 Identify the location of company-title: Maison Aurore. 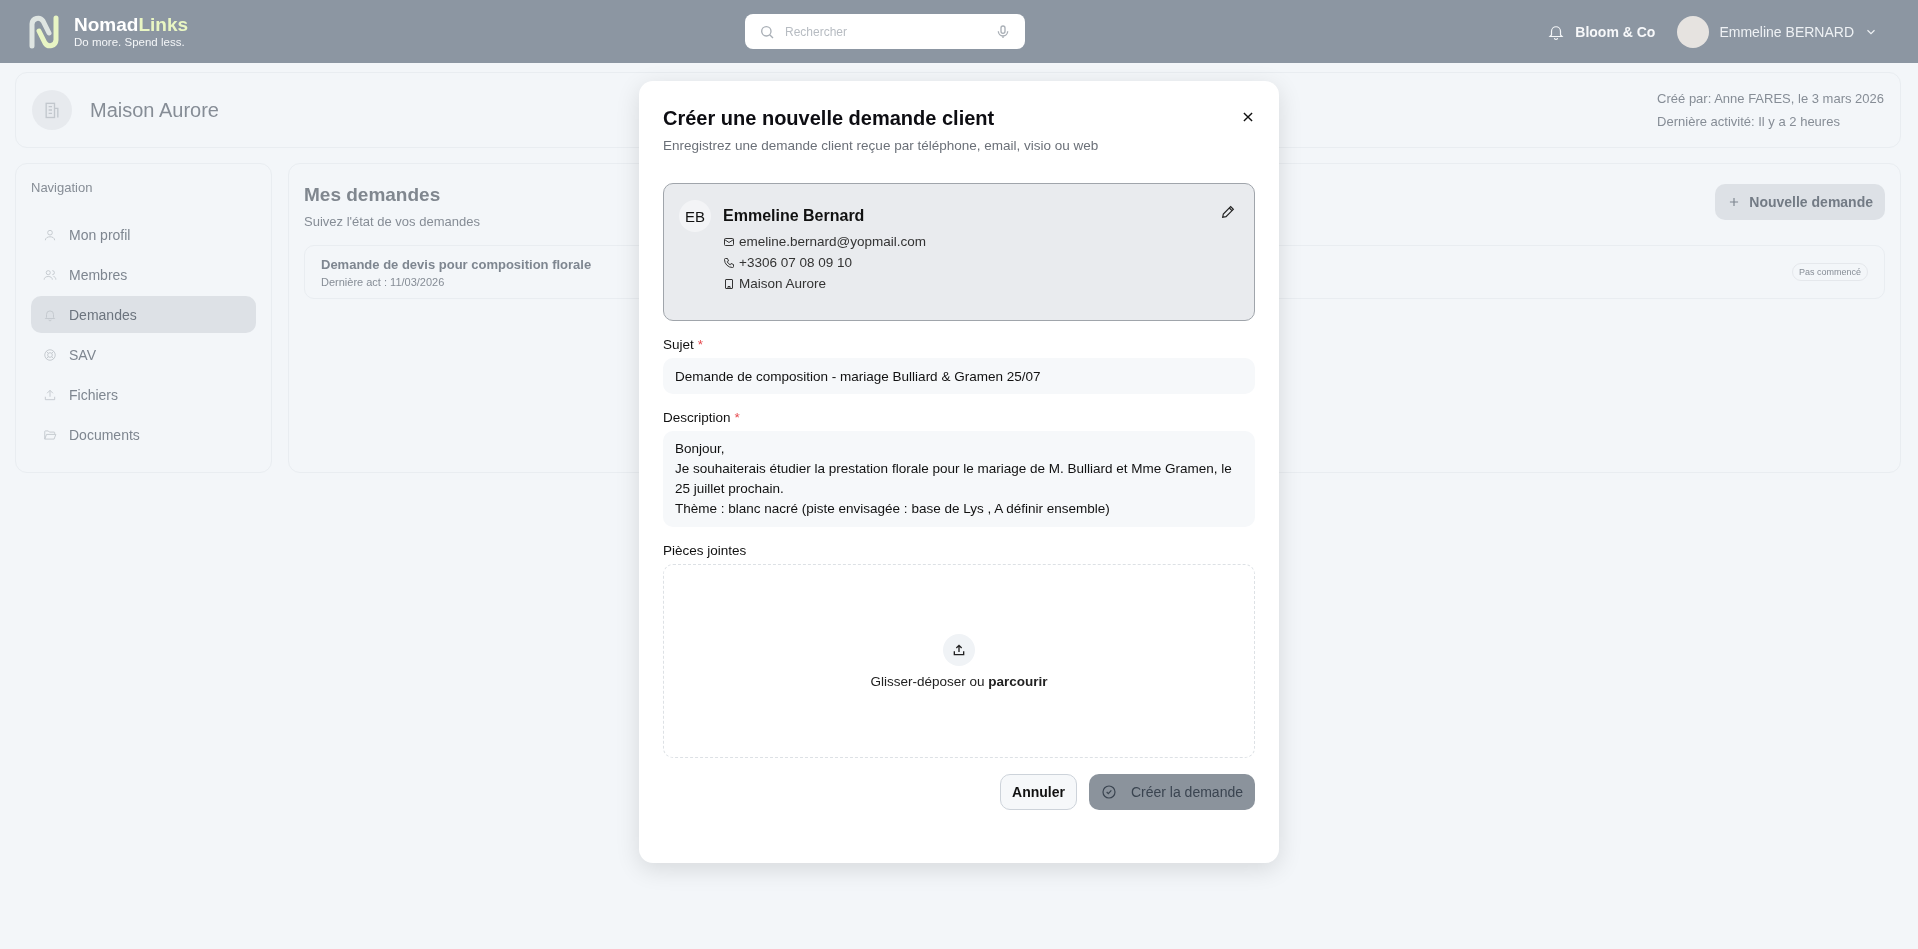
(154, 110).